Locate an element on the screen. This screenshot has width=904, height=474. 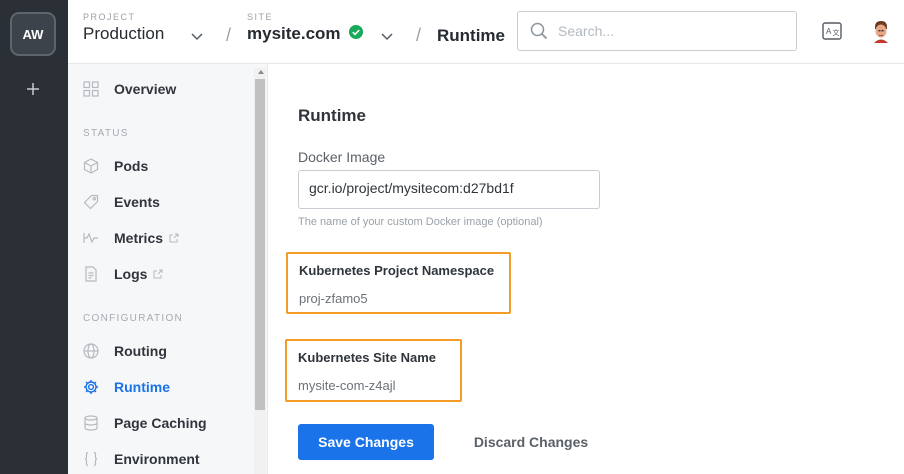
sidebar-item-routing: Routing is located at coordinates (124, 351).